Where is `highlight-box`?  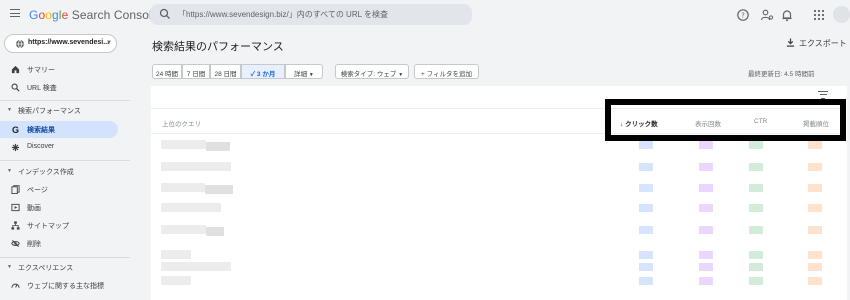
highlight-box is located at coordinates (725, 120).